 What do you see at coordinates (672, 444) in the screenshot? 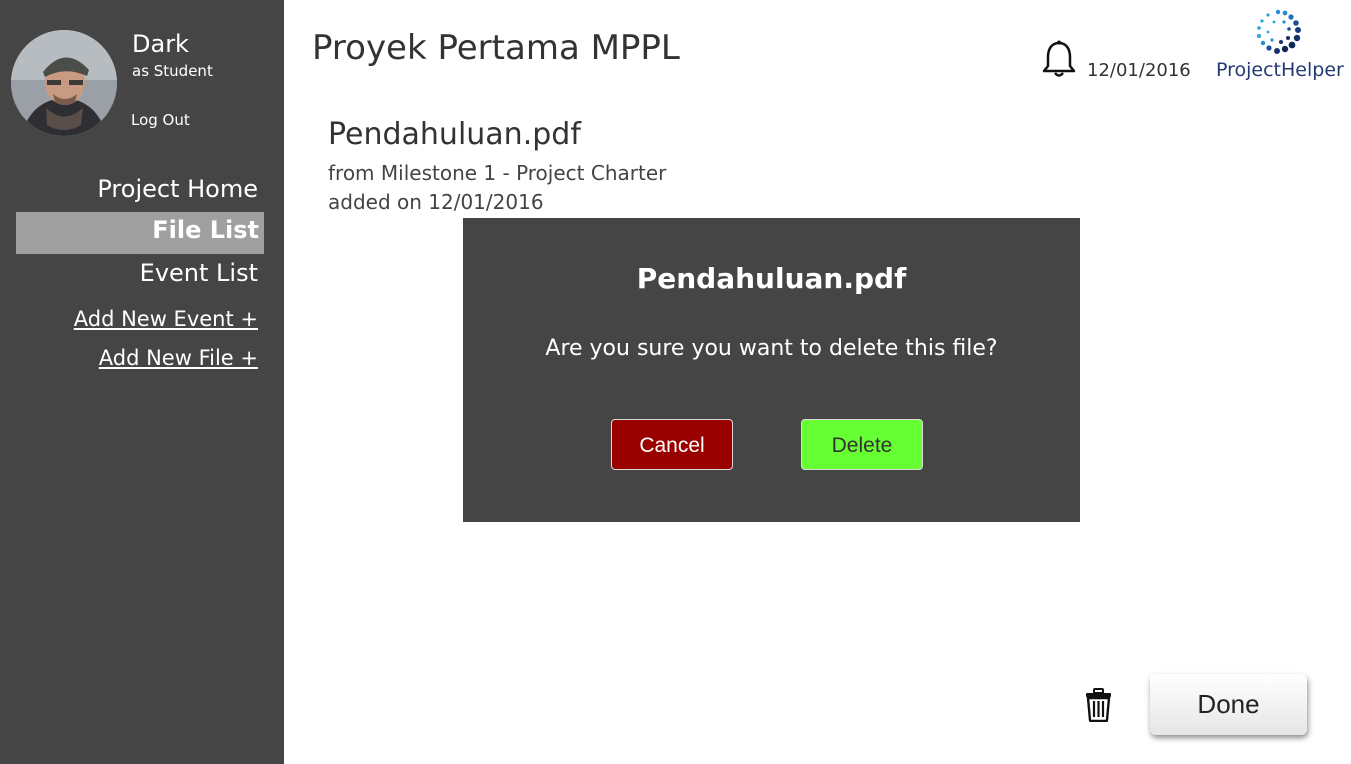
I see `cancel-button: Cancel` at bounding box center [672, 444].